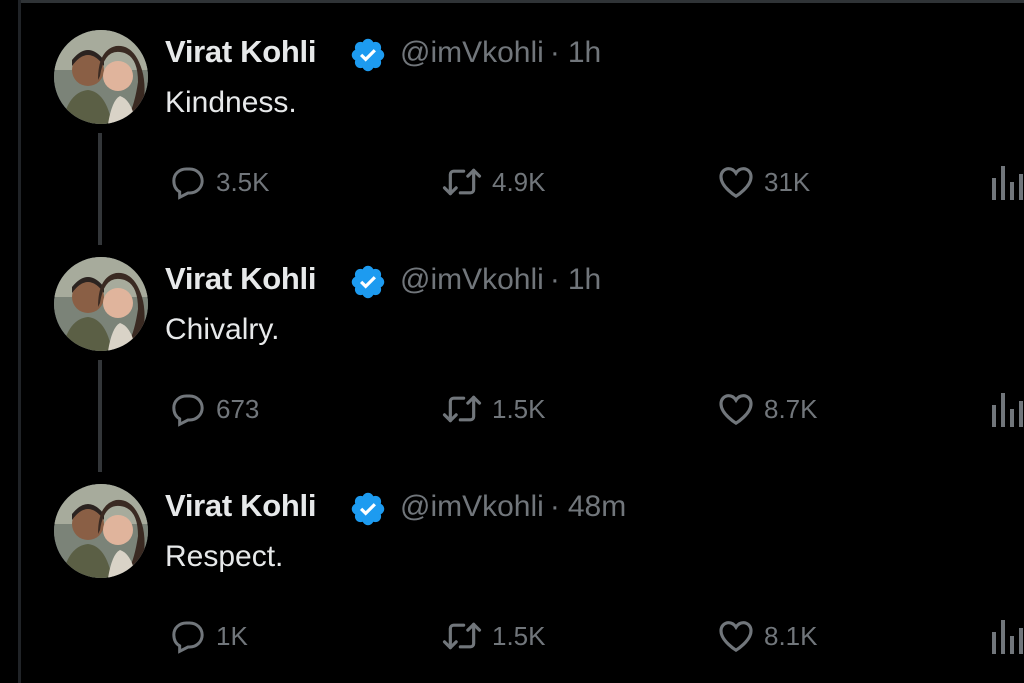  What do you see at coordinates (222, 329) in the screenshot?
I see `tweet-text: Chivalry.` at bounding box center [222, 329].